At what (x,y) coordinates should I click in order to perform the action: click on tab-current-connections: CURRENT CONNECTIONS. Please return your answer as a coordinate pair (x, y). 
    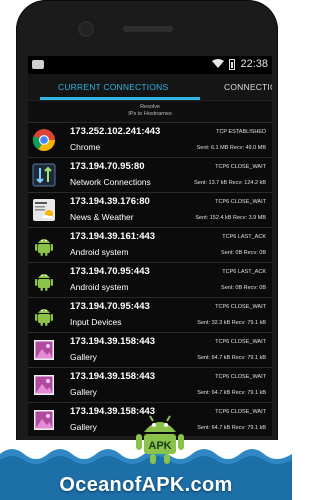
    Looking at the image, I should click on (113, 87).